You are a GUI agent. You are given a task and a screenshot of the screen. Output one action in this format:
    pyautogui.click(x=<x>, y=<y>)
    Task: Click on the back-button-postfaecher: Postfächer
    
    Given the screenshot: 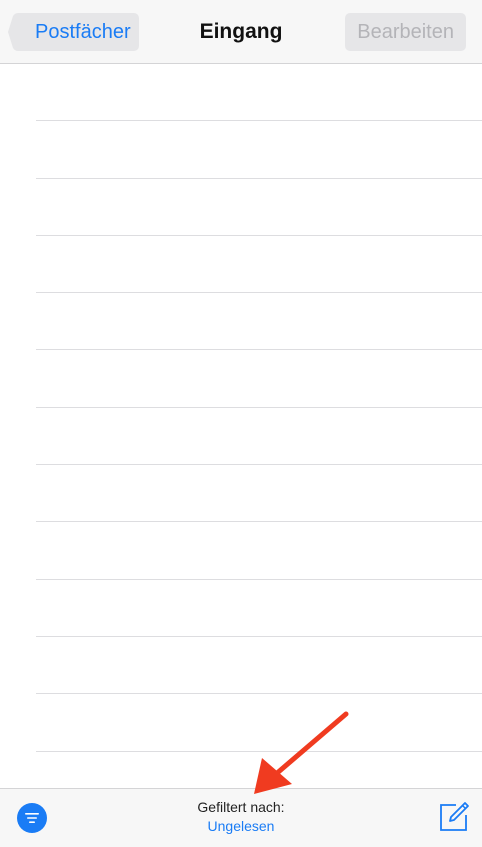 What is the action you would take?
    pyautogui.click(x=80, y=32)
    